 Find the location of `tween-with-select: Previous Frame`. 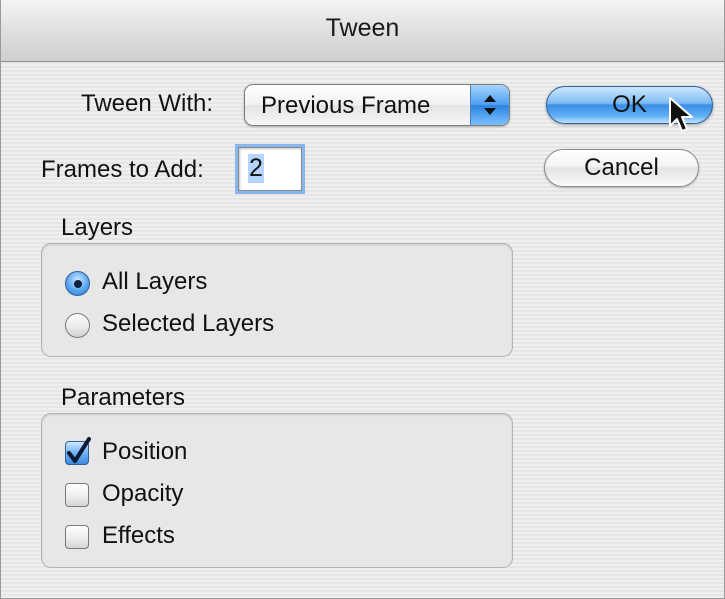

tween-with-select: Previous Frame is located at coordinates (377, 105).